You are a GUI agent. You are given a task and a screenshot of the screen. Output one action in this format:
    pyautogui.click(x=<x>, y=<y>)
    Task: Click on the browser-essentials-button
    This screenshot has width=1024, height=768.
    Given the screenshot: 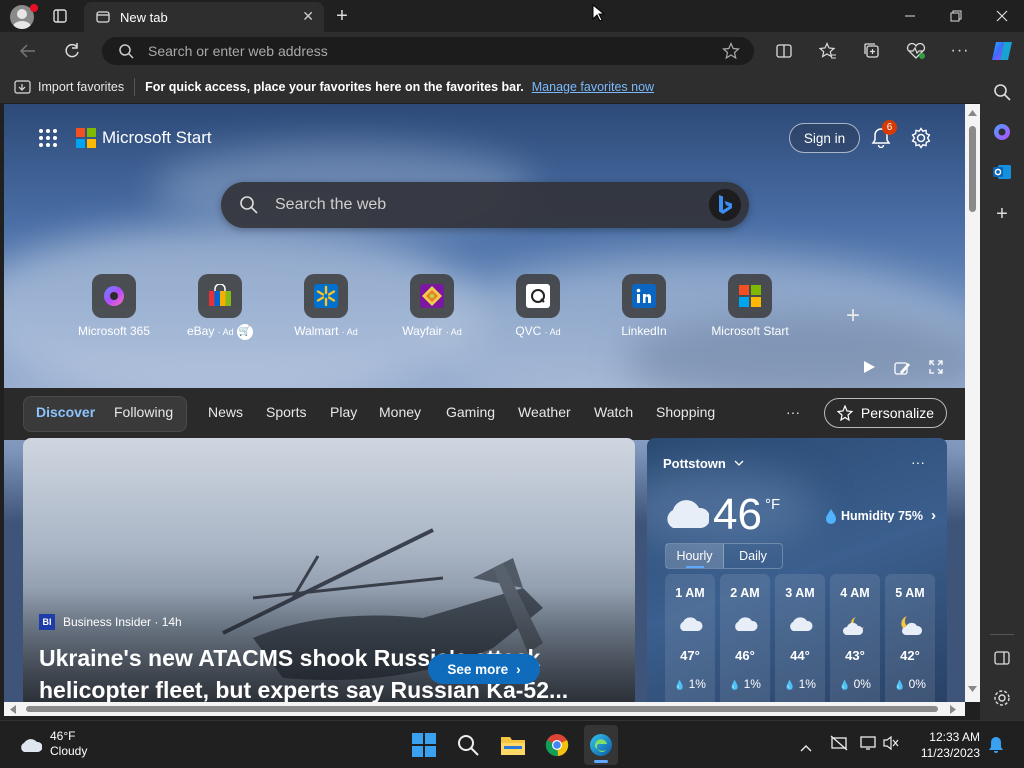 What is the action you would take?
    pyautogui.click(x=916, y=51)
    